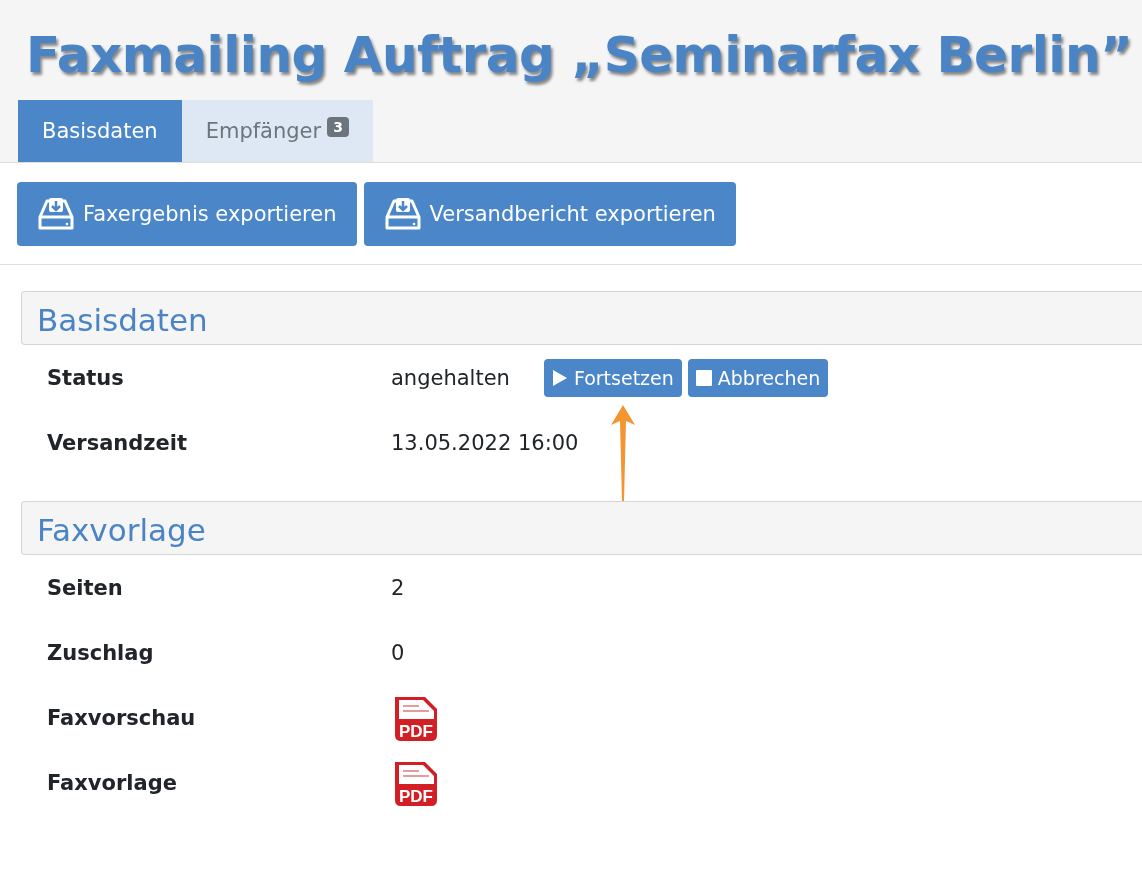 This screenshot has height=885, width=1142. I want to click on field-label: Status, so click(86, 377).